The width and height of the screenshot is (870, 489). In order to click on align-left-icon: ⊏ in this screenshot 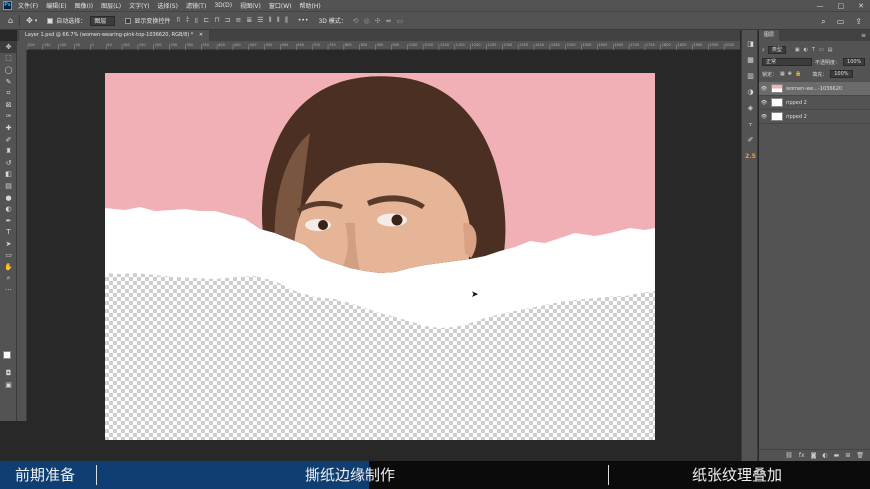, I will do `click(206, 20)`.